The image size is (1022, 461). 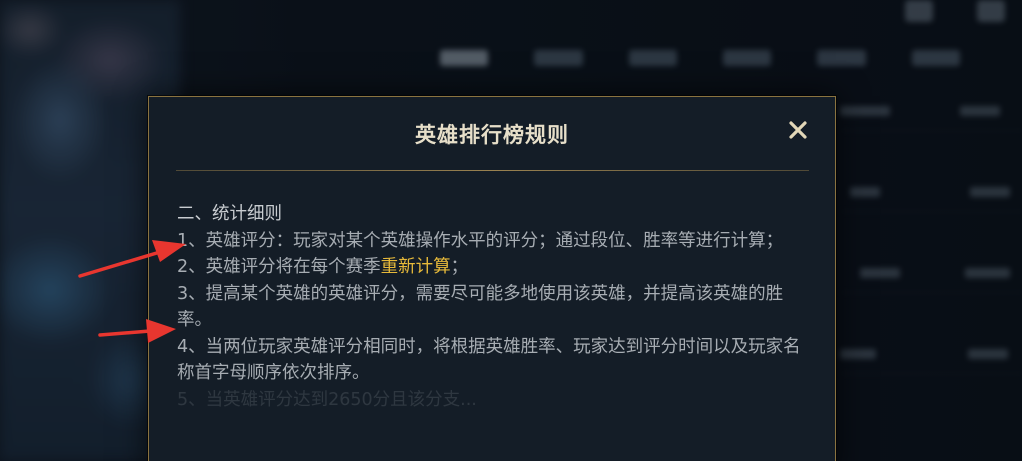 What do you see at coordinates (480, 307) in the screenshot?
I see `rule-item-3: 3、提高某个英雄的英雄评分，需要尽可能多地使用该英雄，并提高该英雄的胜率。` at bounding box center [480, 307].